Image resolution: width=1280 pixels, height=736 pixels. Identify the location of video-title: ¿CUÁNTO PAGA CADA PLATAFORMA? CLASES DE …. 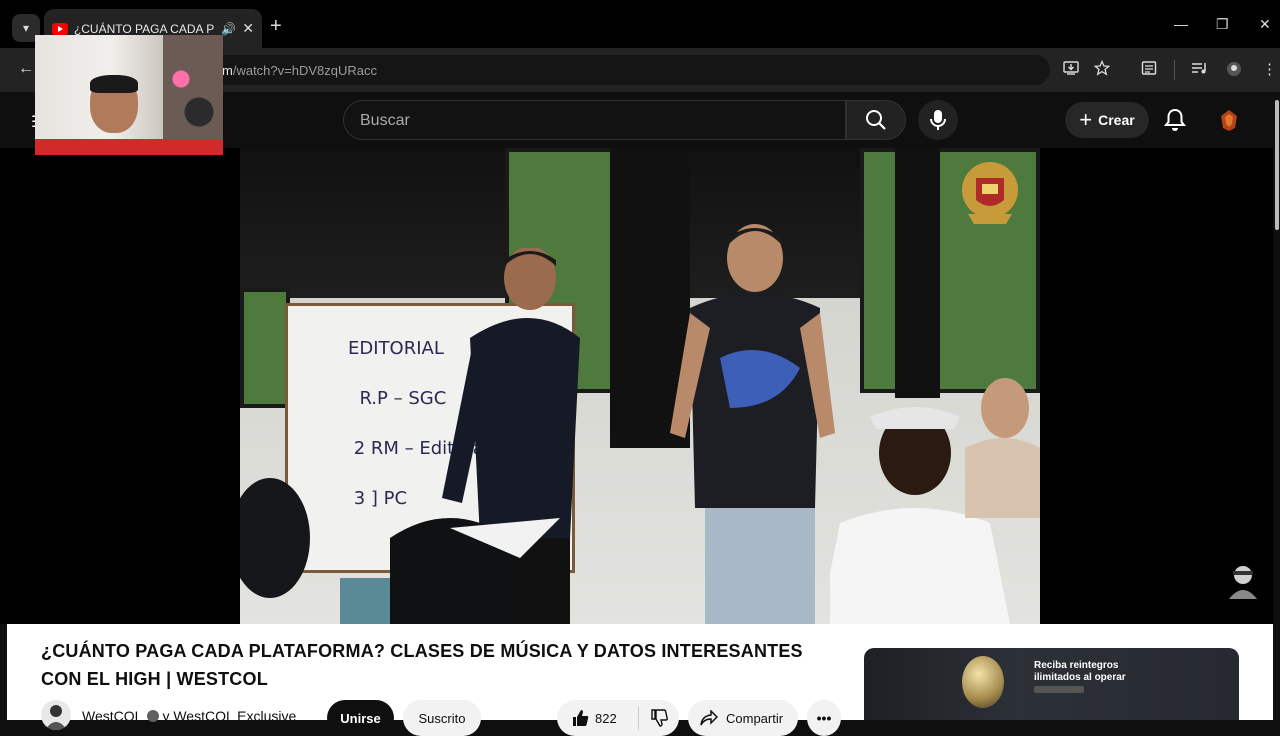
(422, 665).